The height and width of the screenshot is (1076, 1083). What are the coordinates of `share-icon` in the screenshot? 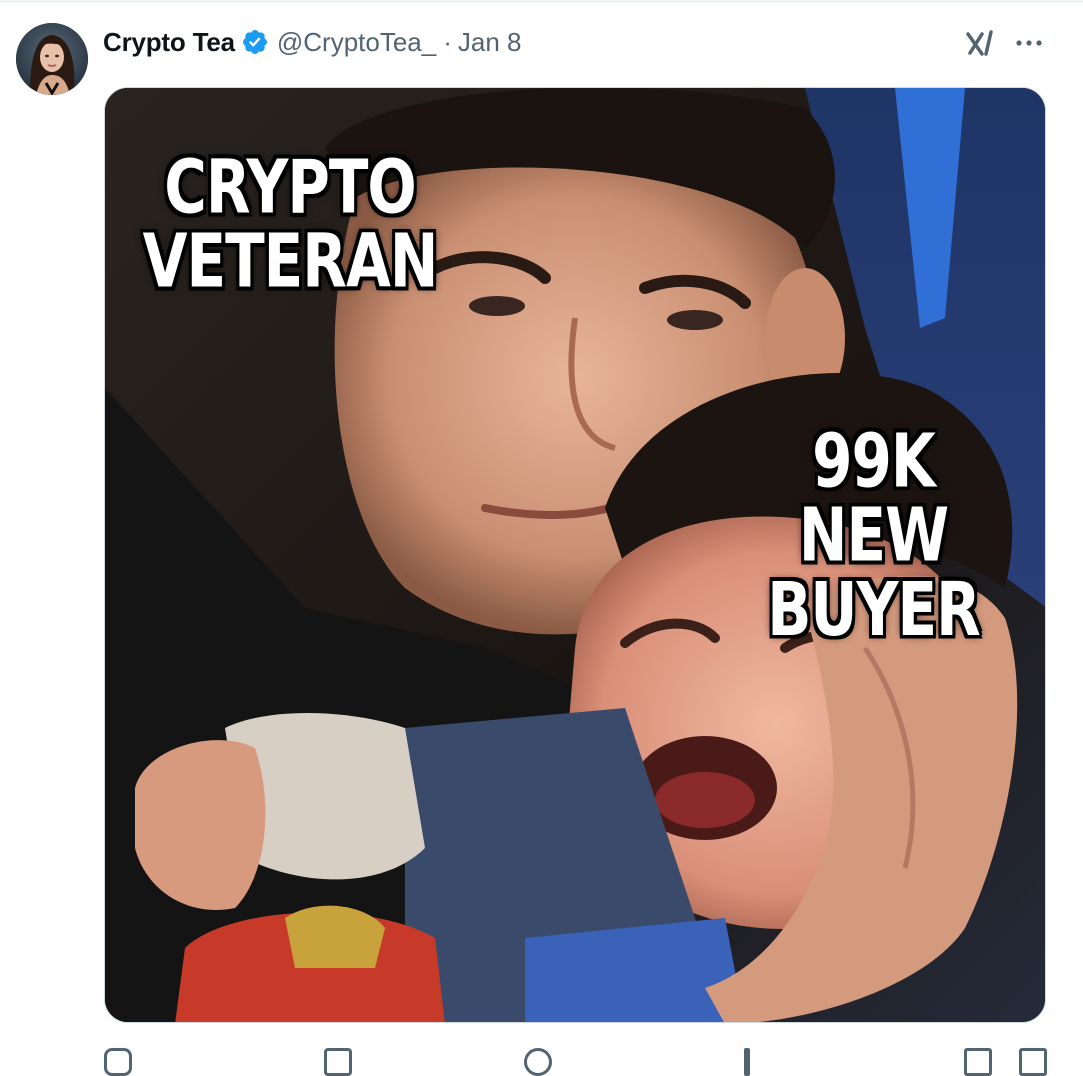 It's located at (1033, 1062).